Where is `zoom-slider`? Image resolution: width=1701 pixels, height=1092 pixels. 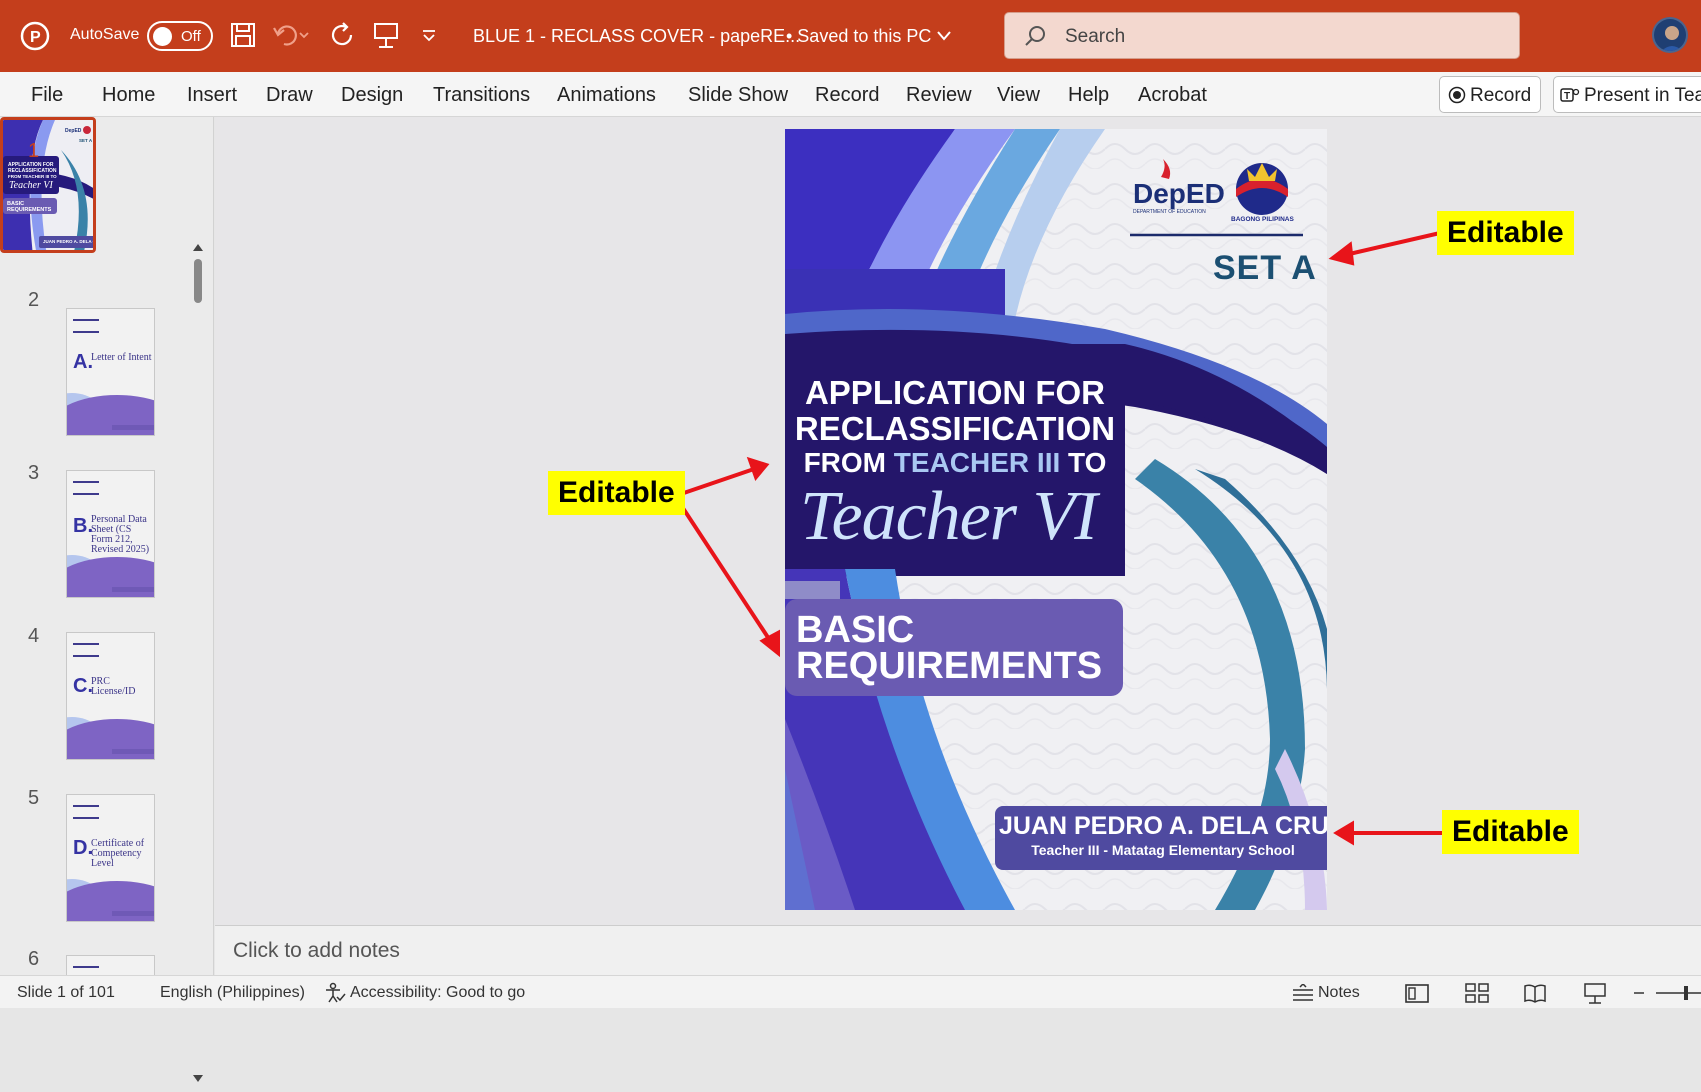 zoom-slider is located at coordinates (1666, 993).